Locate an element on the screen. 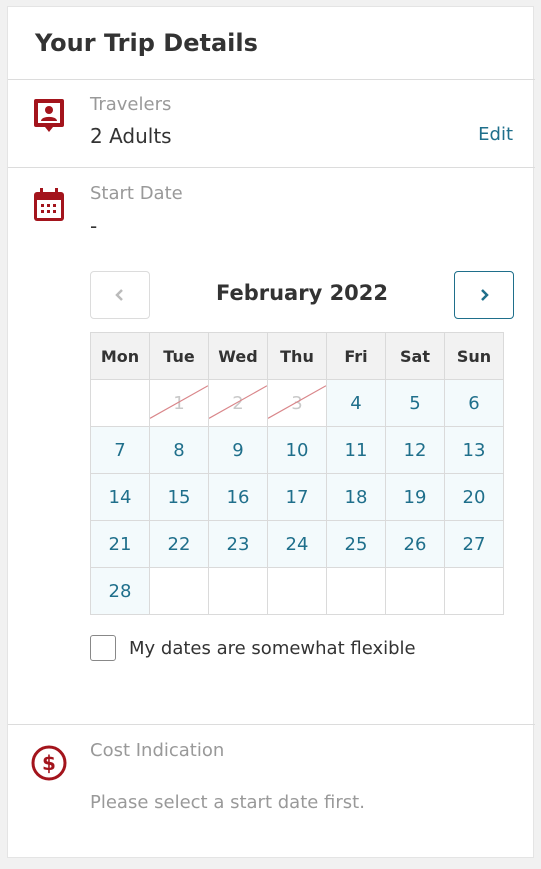  calendar-week: 7 8 9 10 11 12 13 is located at coordinates (297, 450).